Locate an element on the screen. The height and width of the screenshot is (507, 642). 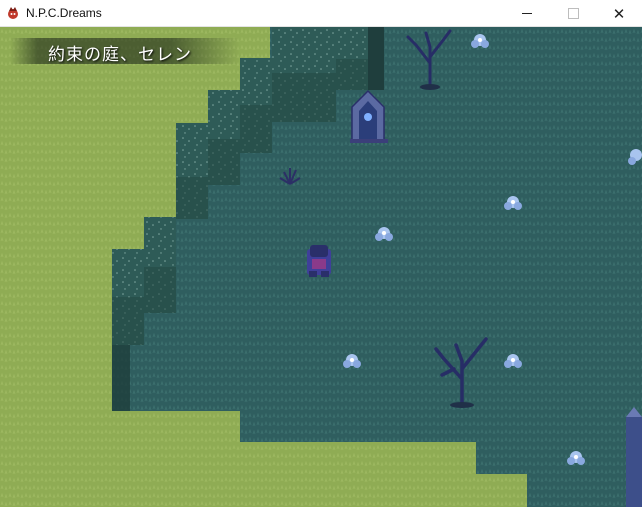
close-icon: ✕ is located at coordinates (619, 13).